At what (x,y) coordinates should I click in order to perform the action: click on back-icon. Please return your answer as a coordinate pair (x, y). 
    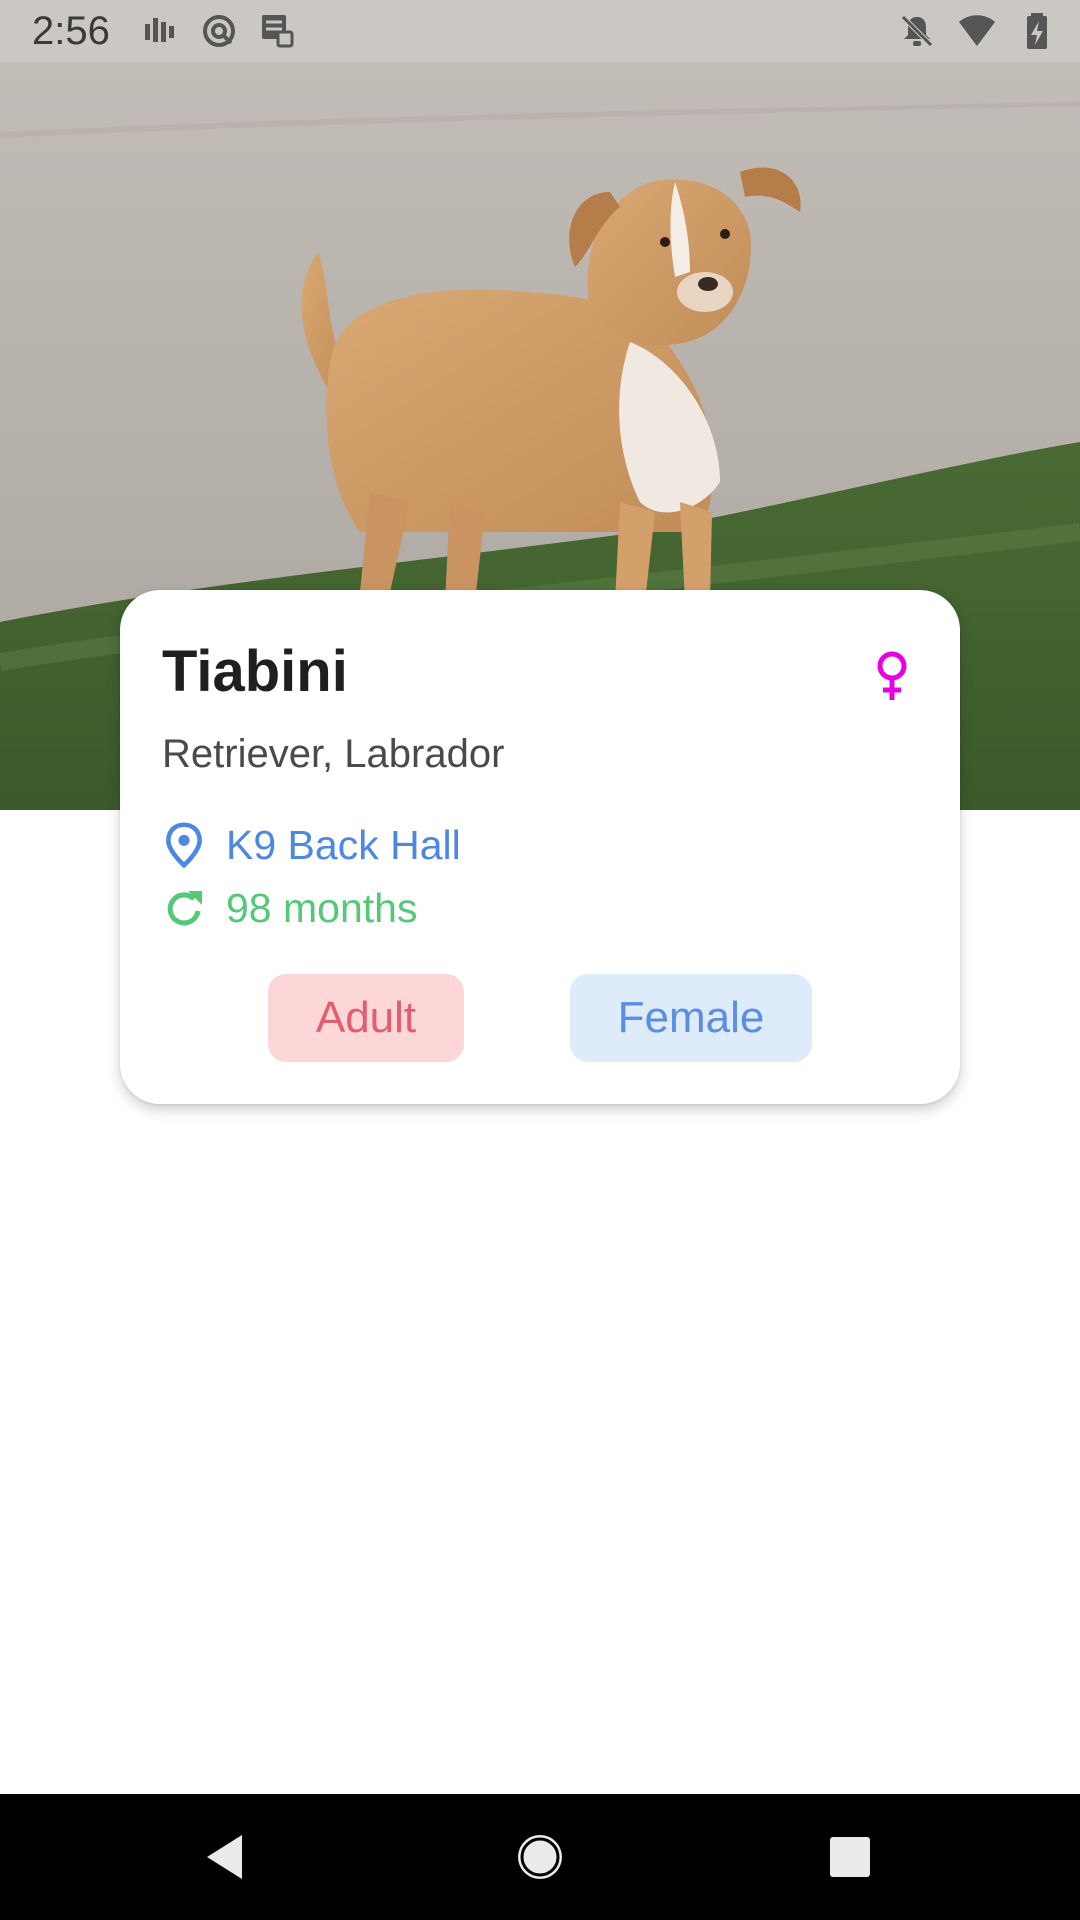
    Looking at the image, I should click on (224, 1857).